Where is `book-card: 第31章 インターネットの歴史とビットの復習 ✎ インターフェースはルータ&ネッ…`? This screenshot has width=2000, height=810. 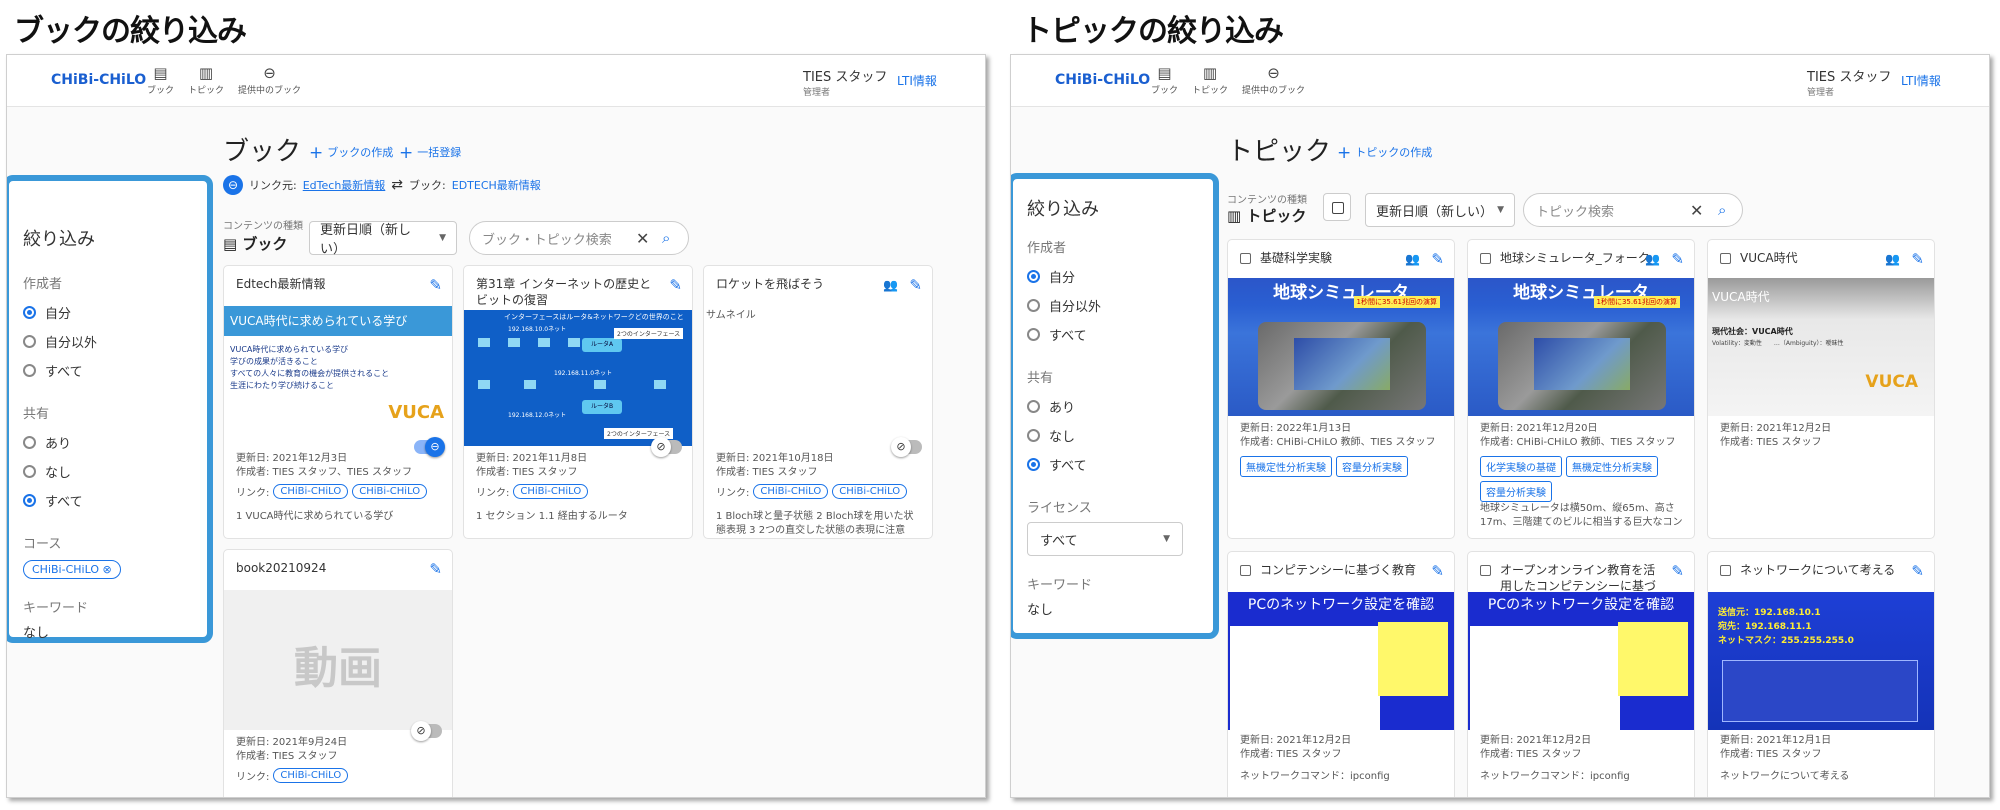
book-card: 第31章 インターネットの歴史とビットの復習 ✎ インターフェースはルータ&ネッ… is located at coordinates (578, 402).